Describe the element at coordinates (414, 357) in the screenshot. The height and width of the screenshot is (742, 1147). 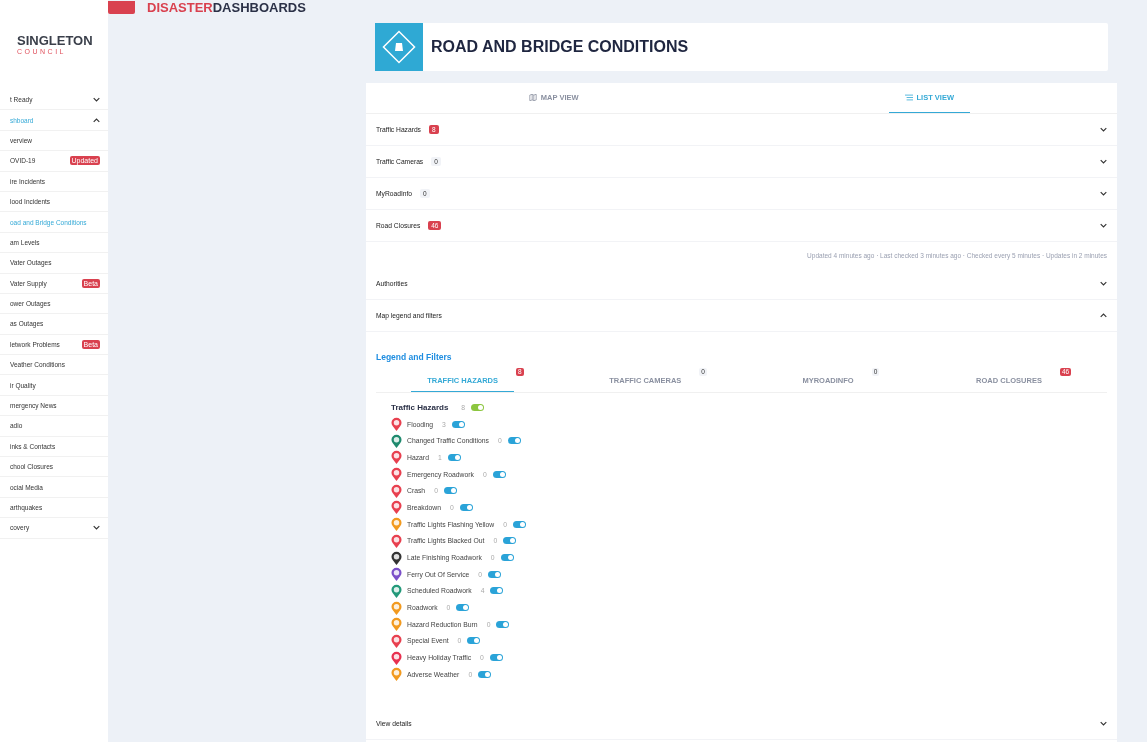
I see `legend-heading: Legend and Filters` at that location.